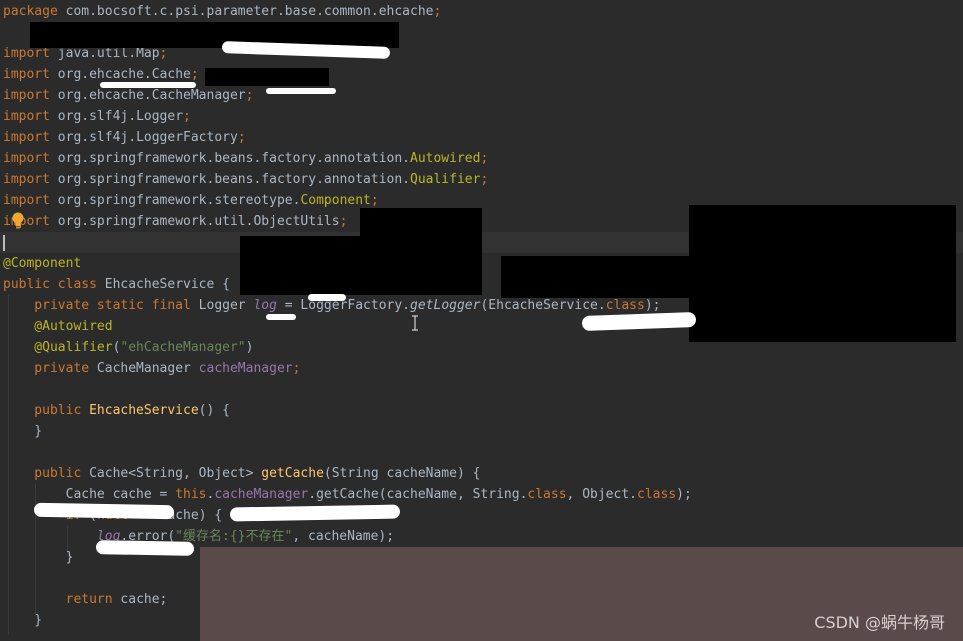  What do you see at coordinates (124, 137) in the screenshot?
I see `code-text: import org.slf4j.LoggerFactory;` at bounding box center [124, 137].